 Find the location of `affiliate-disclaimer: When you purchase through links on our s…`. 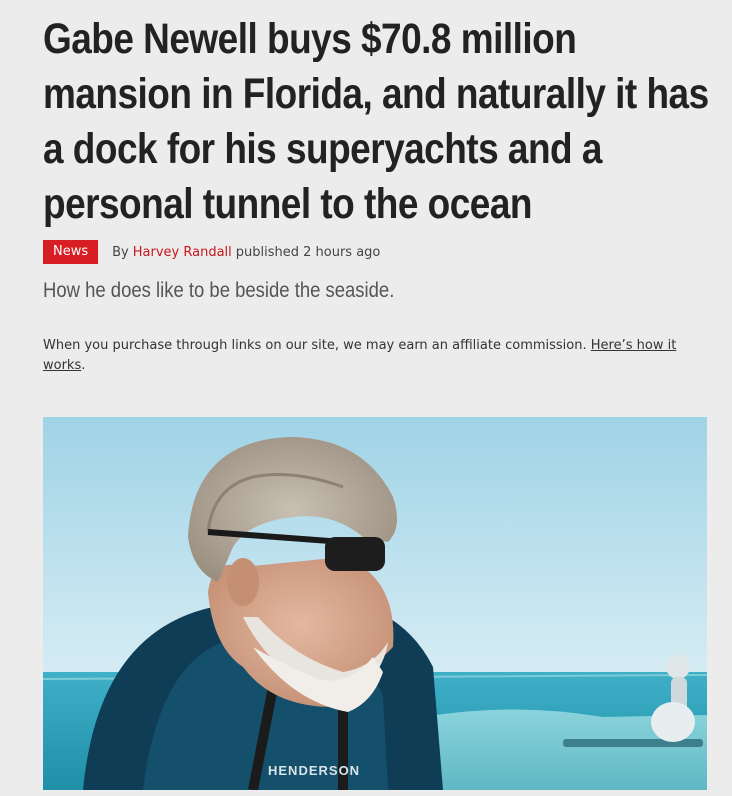

affiliate-disclaimer: When you purchase through links on our s… is located at coordinates (373, 356).